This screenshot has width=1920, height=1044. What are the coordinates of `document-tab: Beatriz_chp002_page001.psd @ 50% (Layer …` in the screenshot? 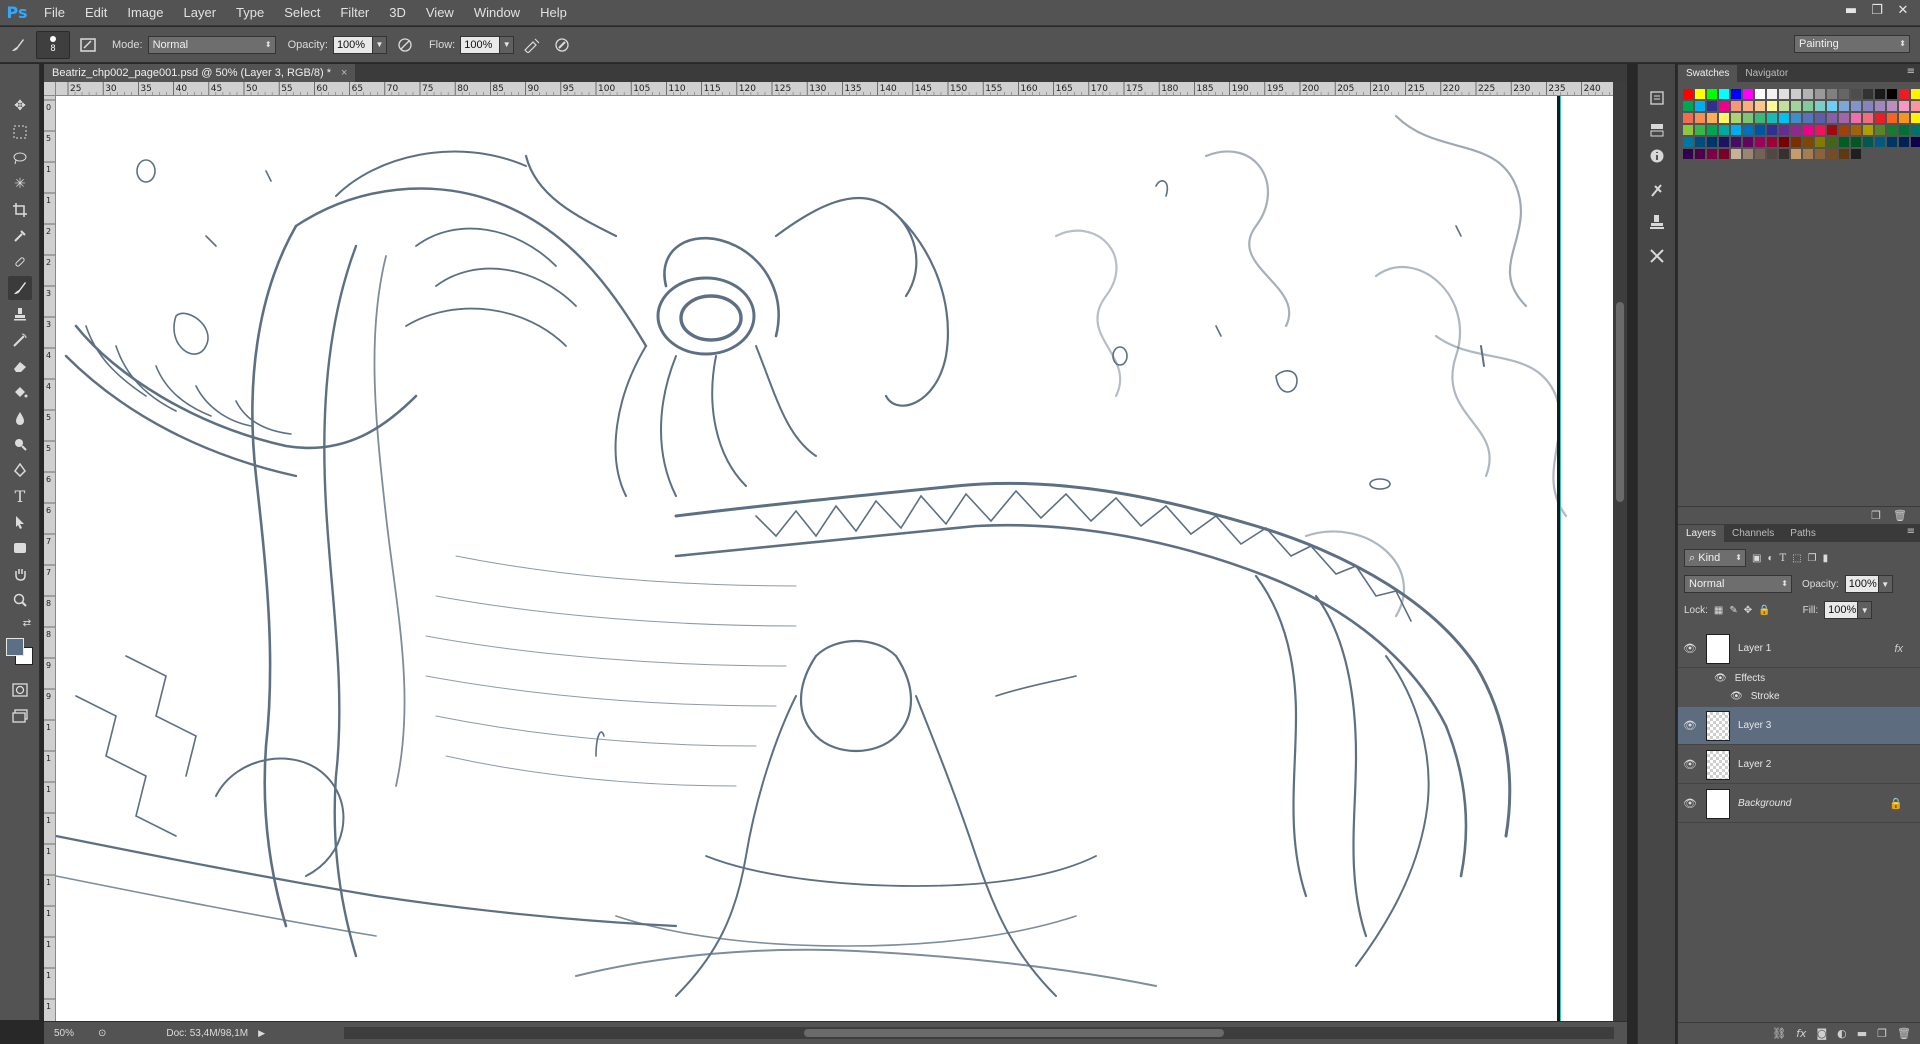 It's located at (200, 73).